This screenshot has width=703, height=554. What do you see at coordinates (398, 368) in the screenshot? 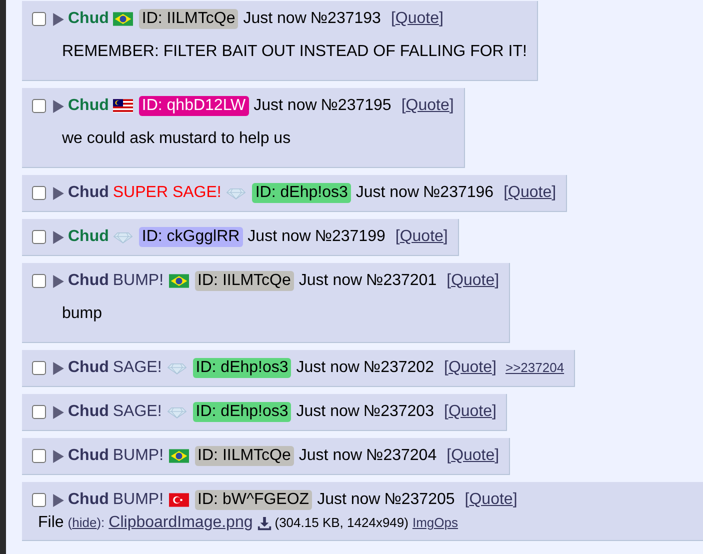
I see `post-number: №237202` at bounding box center [398, 368].